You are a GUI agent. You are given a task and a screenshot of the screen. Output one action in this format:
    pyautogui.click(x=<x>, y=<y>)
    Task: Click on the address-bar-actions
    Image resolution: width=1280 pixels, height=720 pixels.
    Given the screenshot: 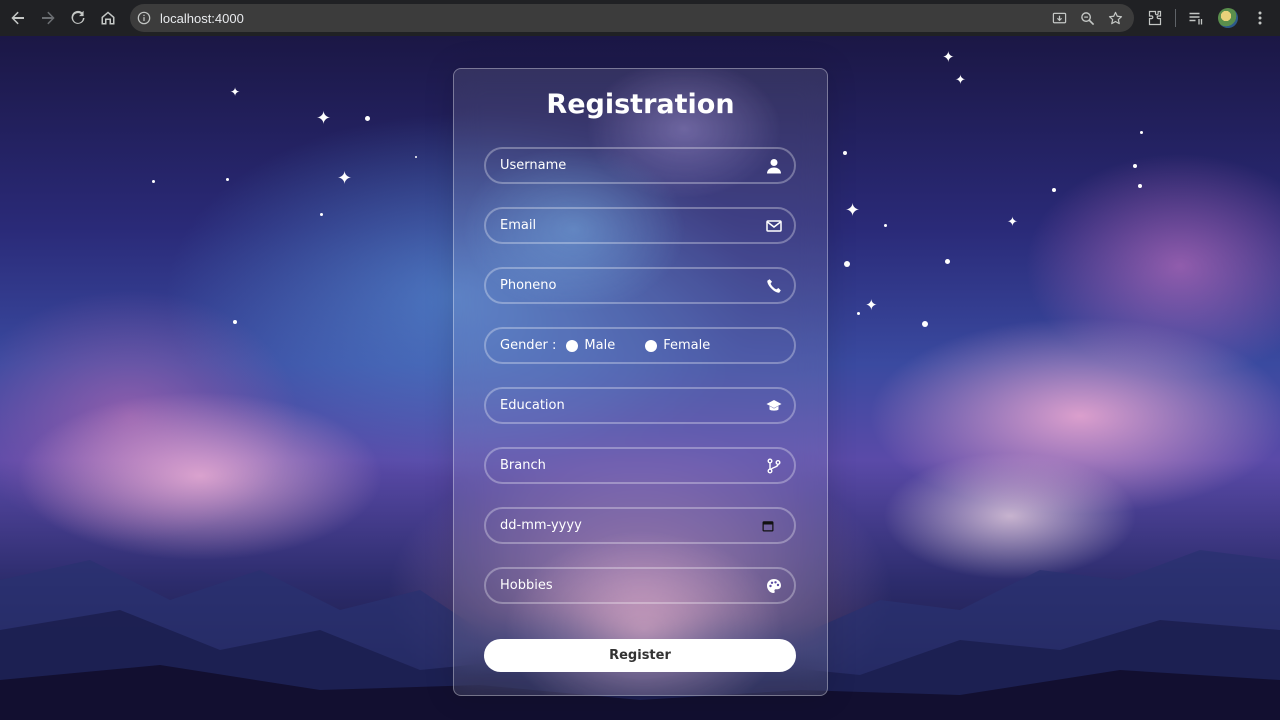 What is the action you would take?
    pyautogui.click(x=1087, y=18)
    